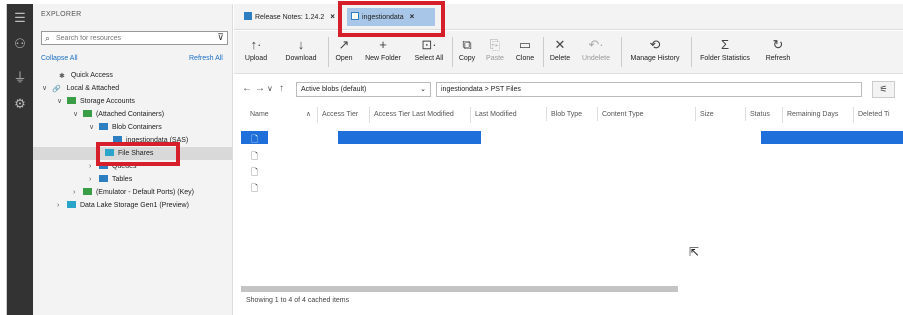 The width and height of the screenshot is (903, 315). What do you see at coordinates (568, 17) in the screenshot?
I see `tab-bar: Release Notes: 1.24.2 × ingestiondata ×` at bounding box center [568, 17].